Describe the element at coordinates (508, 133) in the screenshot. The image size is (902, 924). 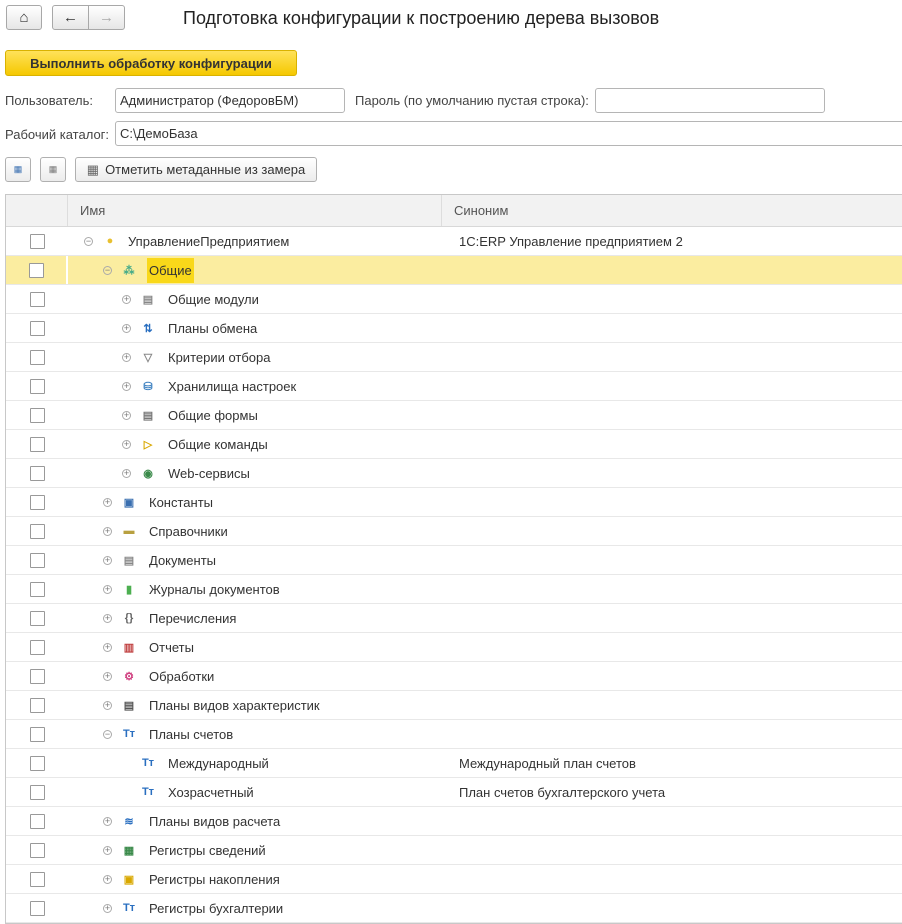
I see `work-dir-field` at that location.